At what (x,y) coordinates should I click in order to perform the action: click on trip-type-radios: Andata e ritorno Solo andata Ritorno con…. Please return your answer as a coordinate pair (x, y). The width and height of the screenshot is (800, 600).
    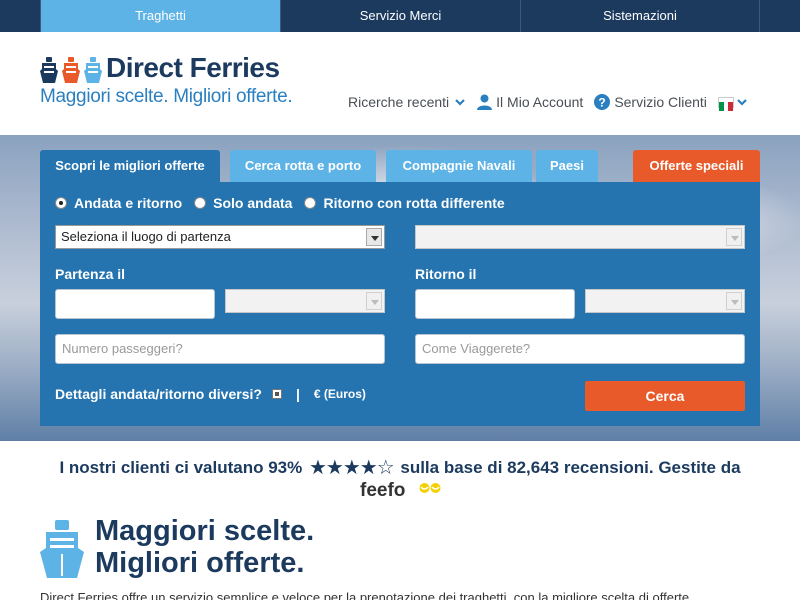
    Looking at the image, I should click on (286, 203).